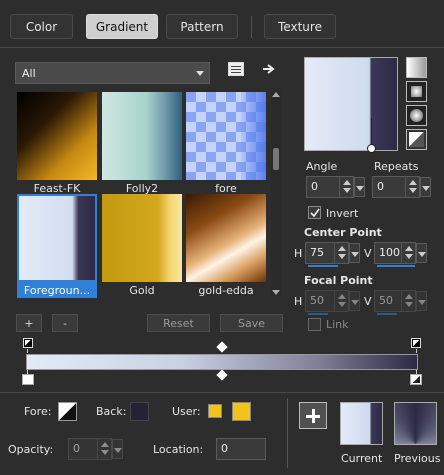  Describe the element at coordinates (416, 91) in the screenshot. I see `rectangular-style-button` at that location.